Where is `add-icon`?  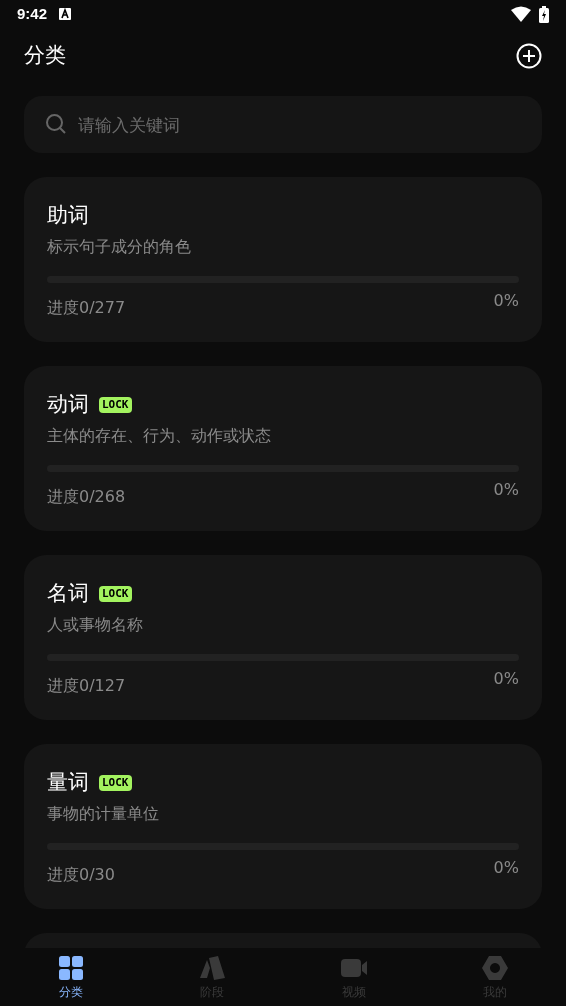 add-icon is located at coordinates (529, 56).